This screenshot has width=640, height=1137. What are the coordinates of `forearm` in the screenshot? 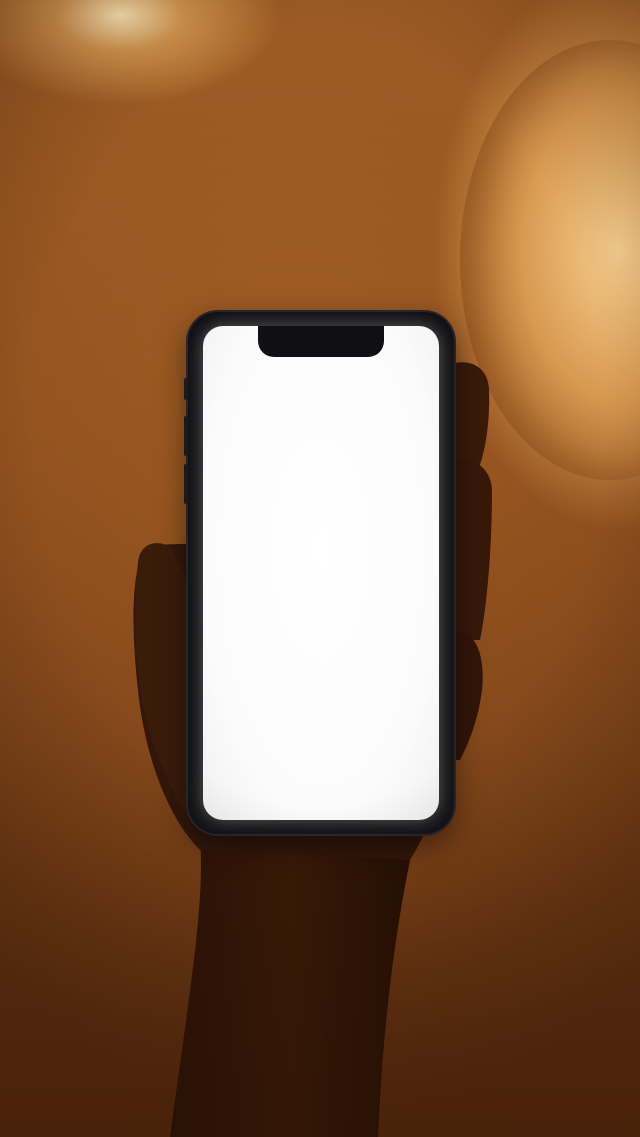 It's located at (290, 988).